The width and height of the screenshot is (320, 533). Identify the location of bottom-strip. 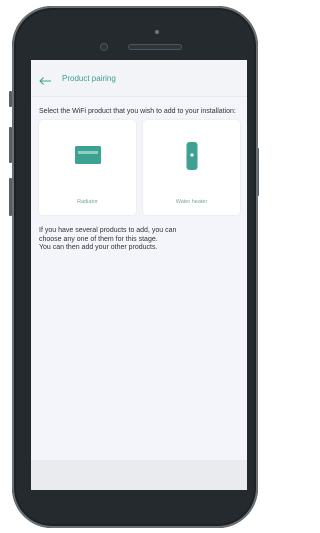
(139, 475).